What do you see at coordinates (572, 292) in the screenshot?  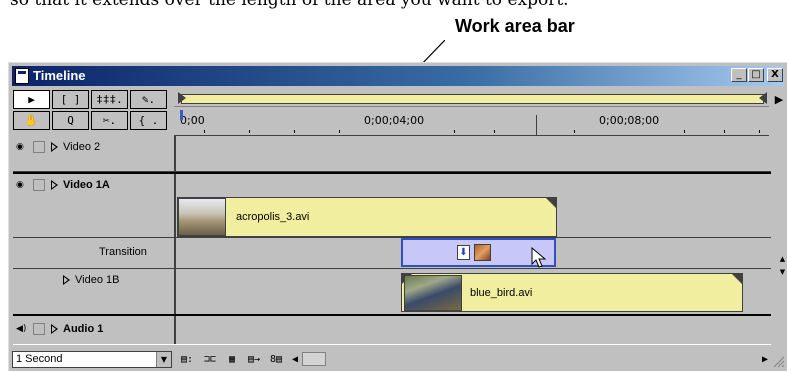 I see `clip-blue-bird: blue_bird.avi` at bounding box center [572, 292].